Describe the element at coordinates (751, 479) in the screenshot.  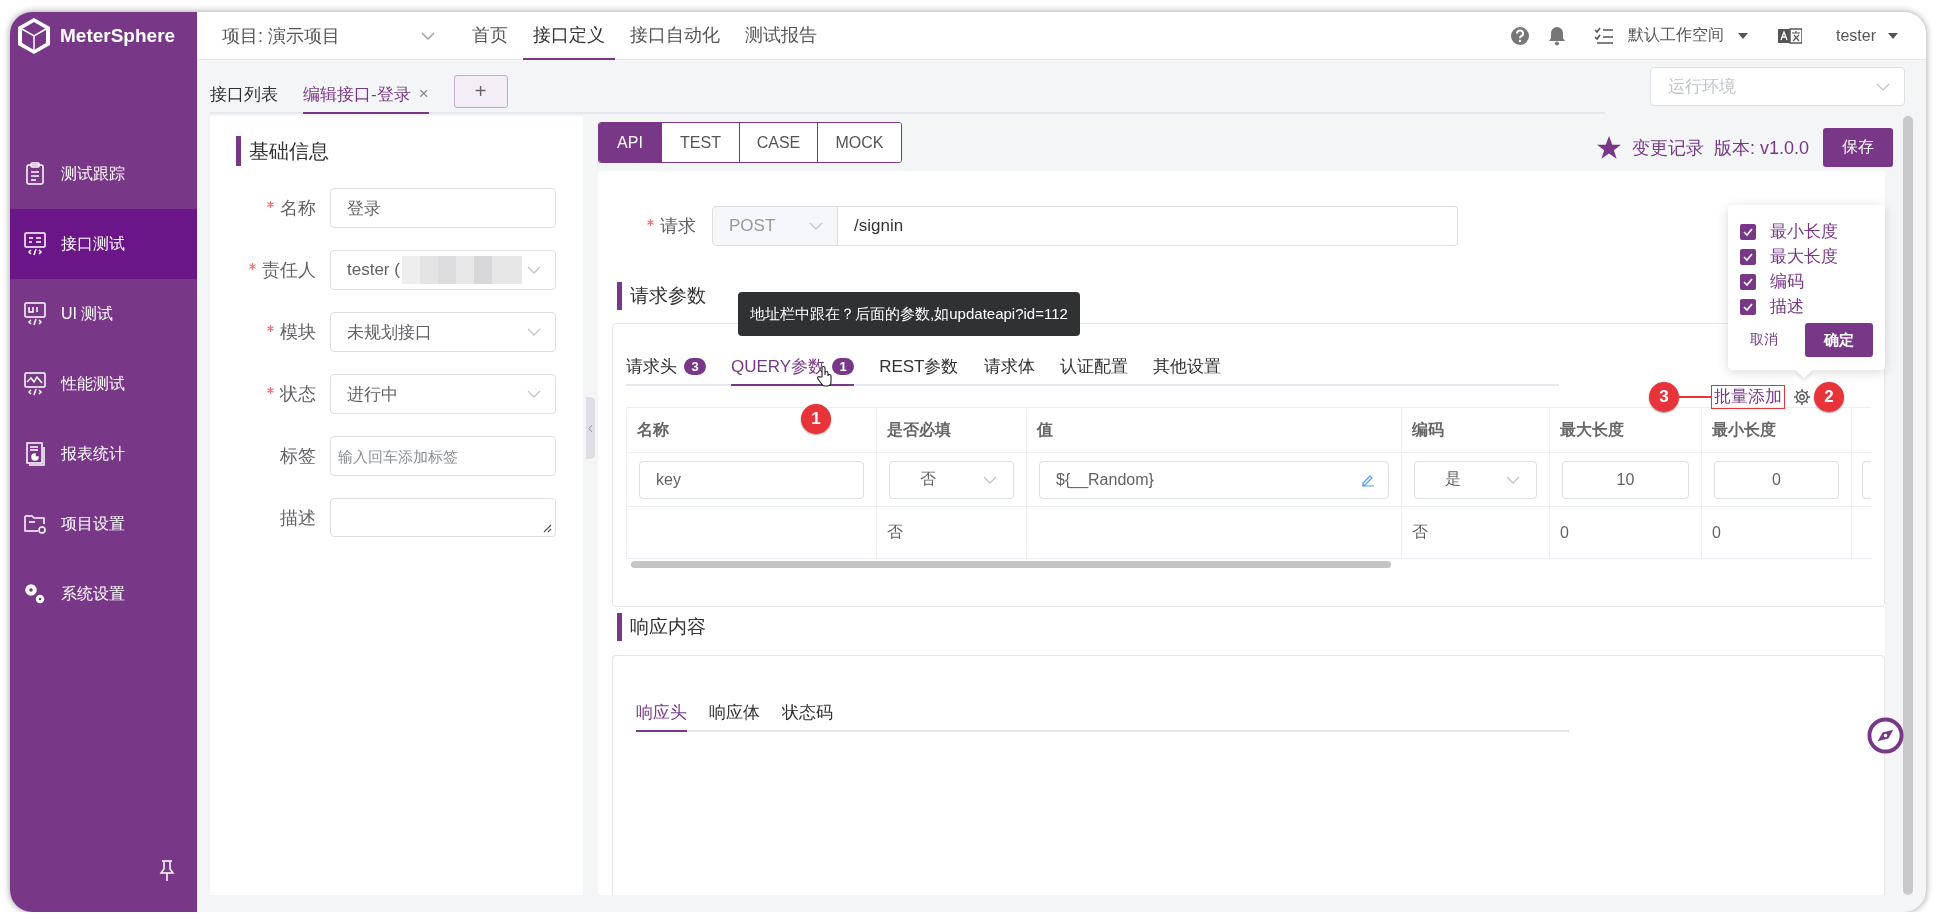
I see `input-field: key` at that location.